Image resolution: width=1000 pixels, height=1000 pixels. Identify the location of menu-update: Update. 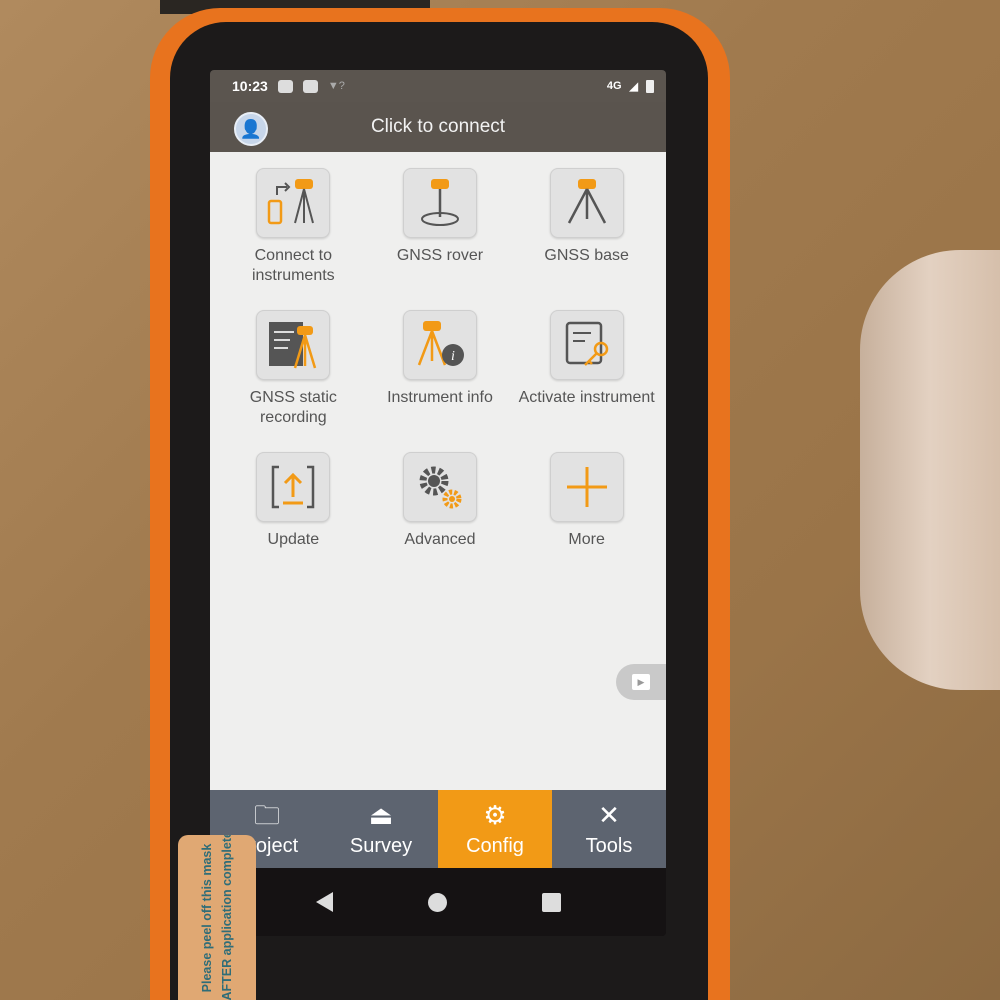
(293, 512).